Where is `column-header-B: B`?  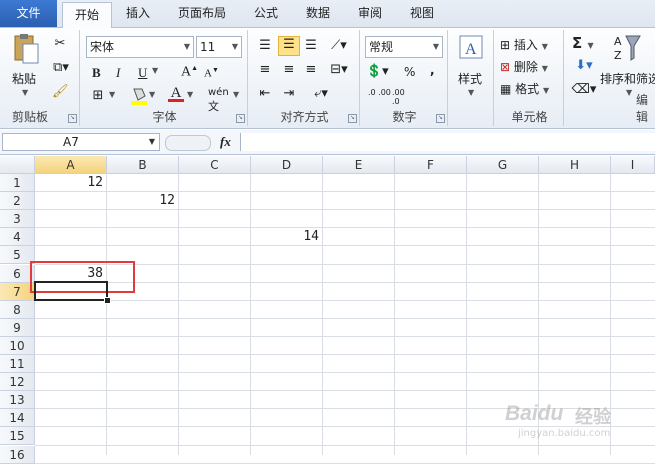
column-header-B: B is located at coordinates (143, 165).